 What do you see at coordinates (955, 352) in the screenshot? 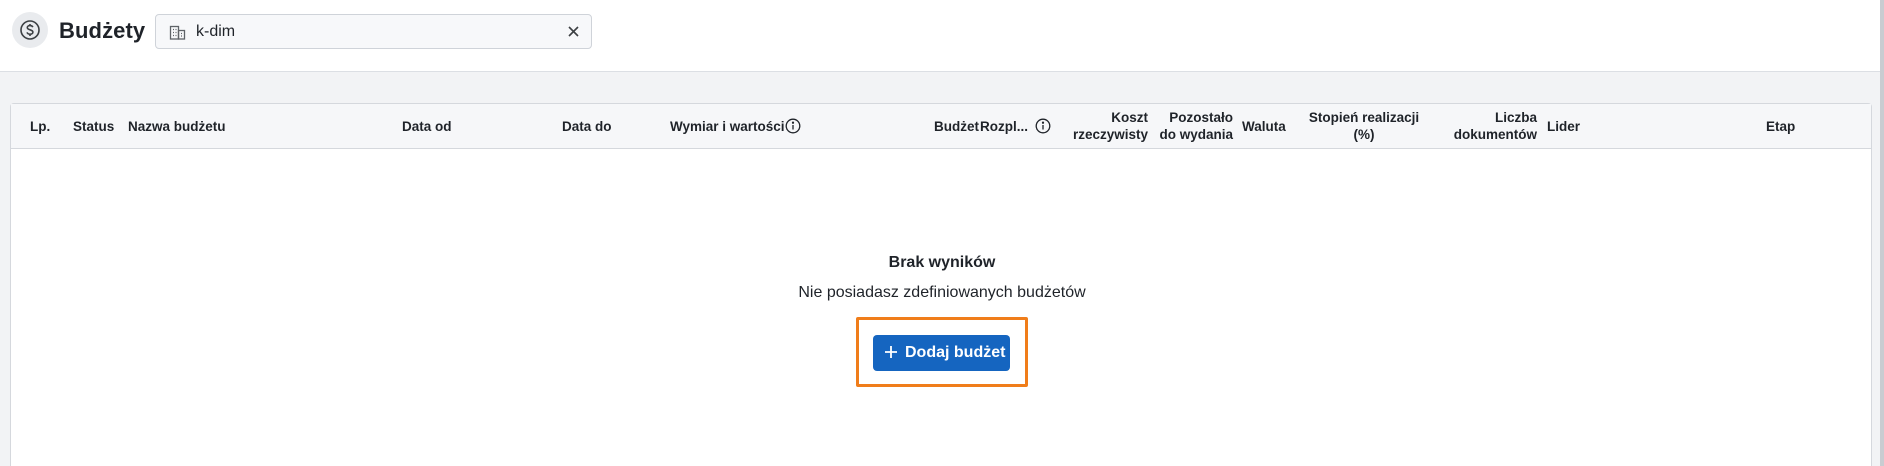
I see `add-budget-label: Dodaj budżet` at bounding box center [955, 352].